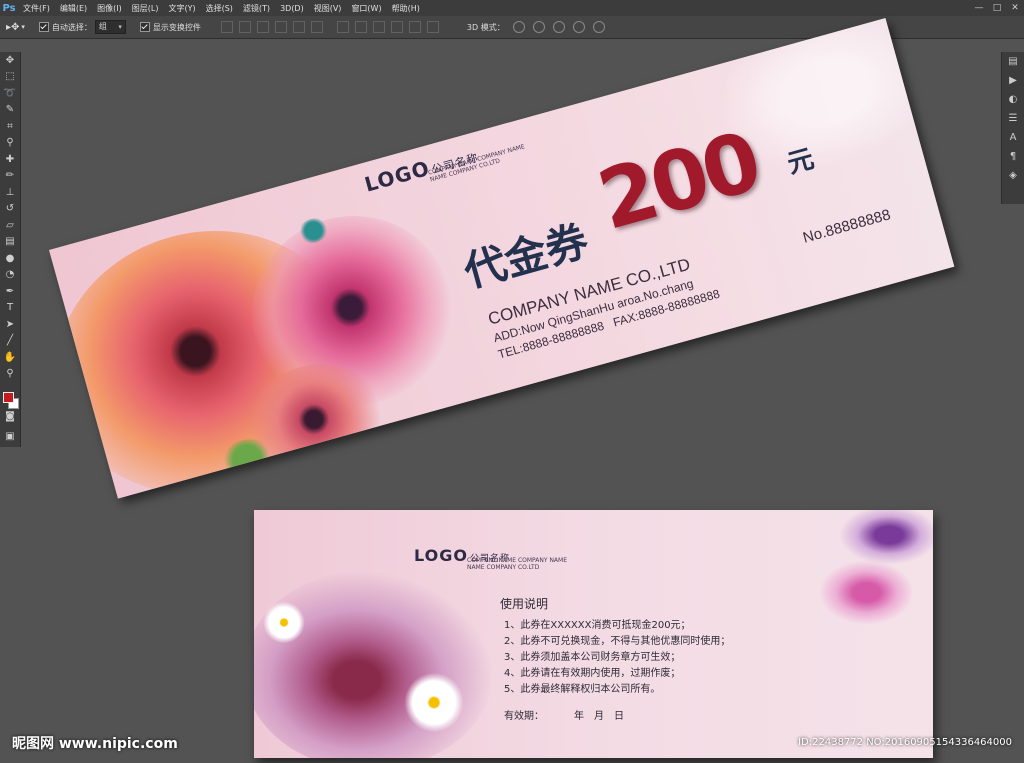 The width and height of the screenshot is (1024, 763). I want to click on zoom-tool-icon: ⚲, so click(10, 374).